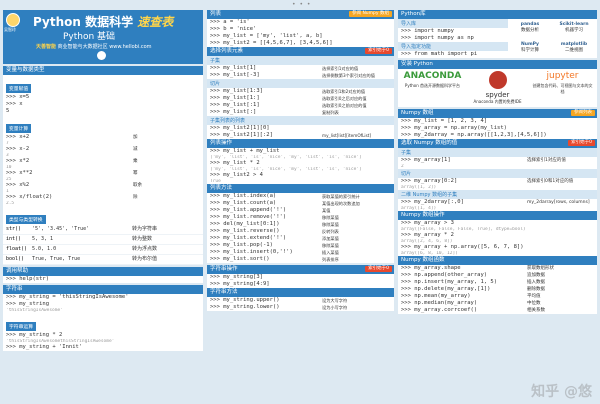  I want to click on code-line: >>> my_list.sort(), so click(240, 259).